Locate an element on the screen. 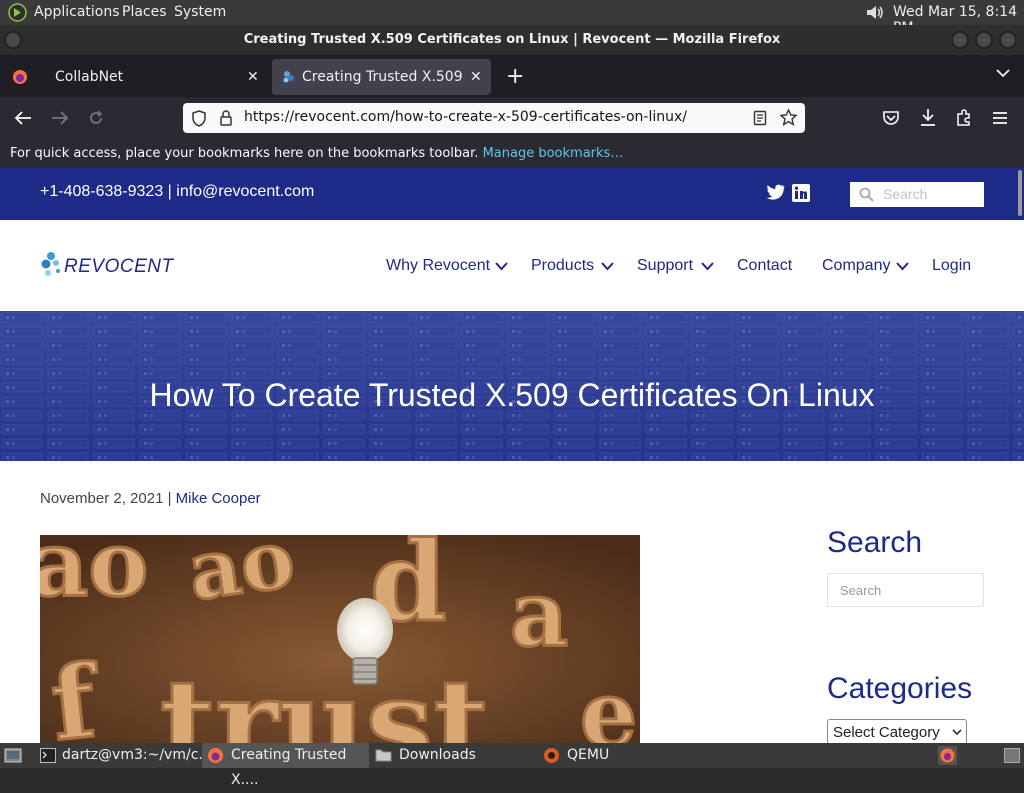 The height and width of the screenshot is (793, 1024). extensions-icon is located at coordinates (964, 118).